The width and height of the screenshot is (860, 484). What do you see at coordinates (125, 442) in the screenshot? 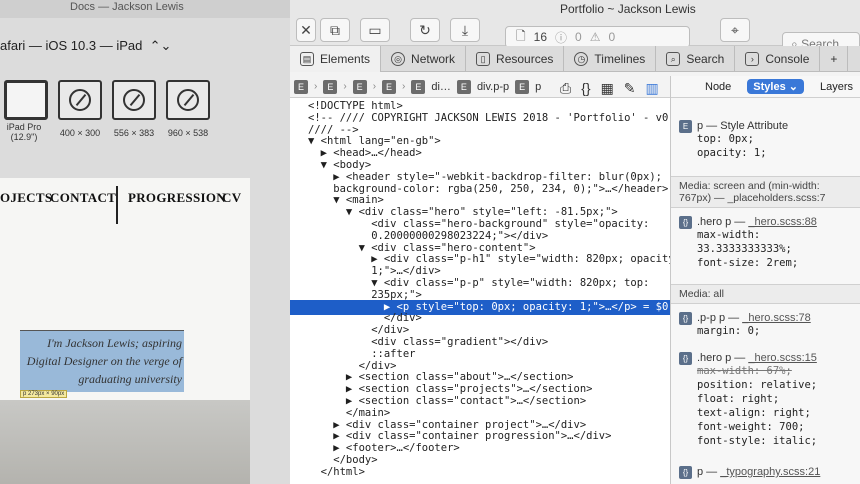
I see `hero-background-image` at bounding box center [125, 442].